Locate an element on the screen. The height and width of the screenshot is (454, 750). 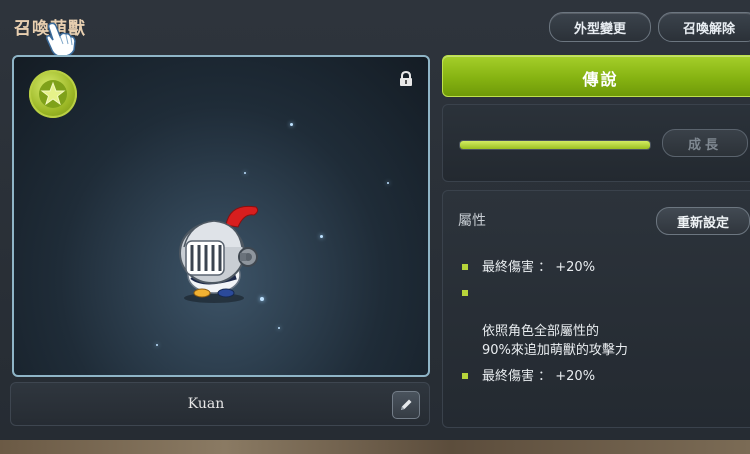
growth-button: 成長 is located at coordinates (705, 143).